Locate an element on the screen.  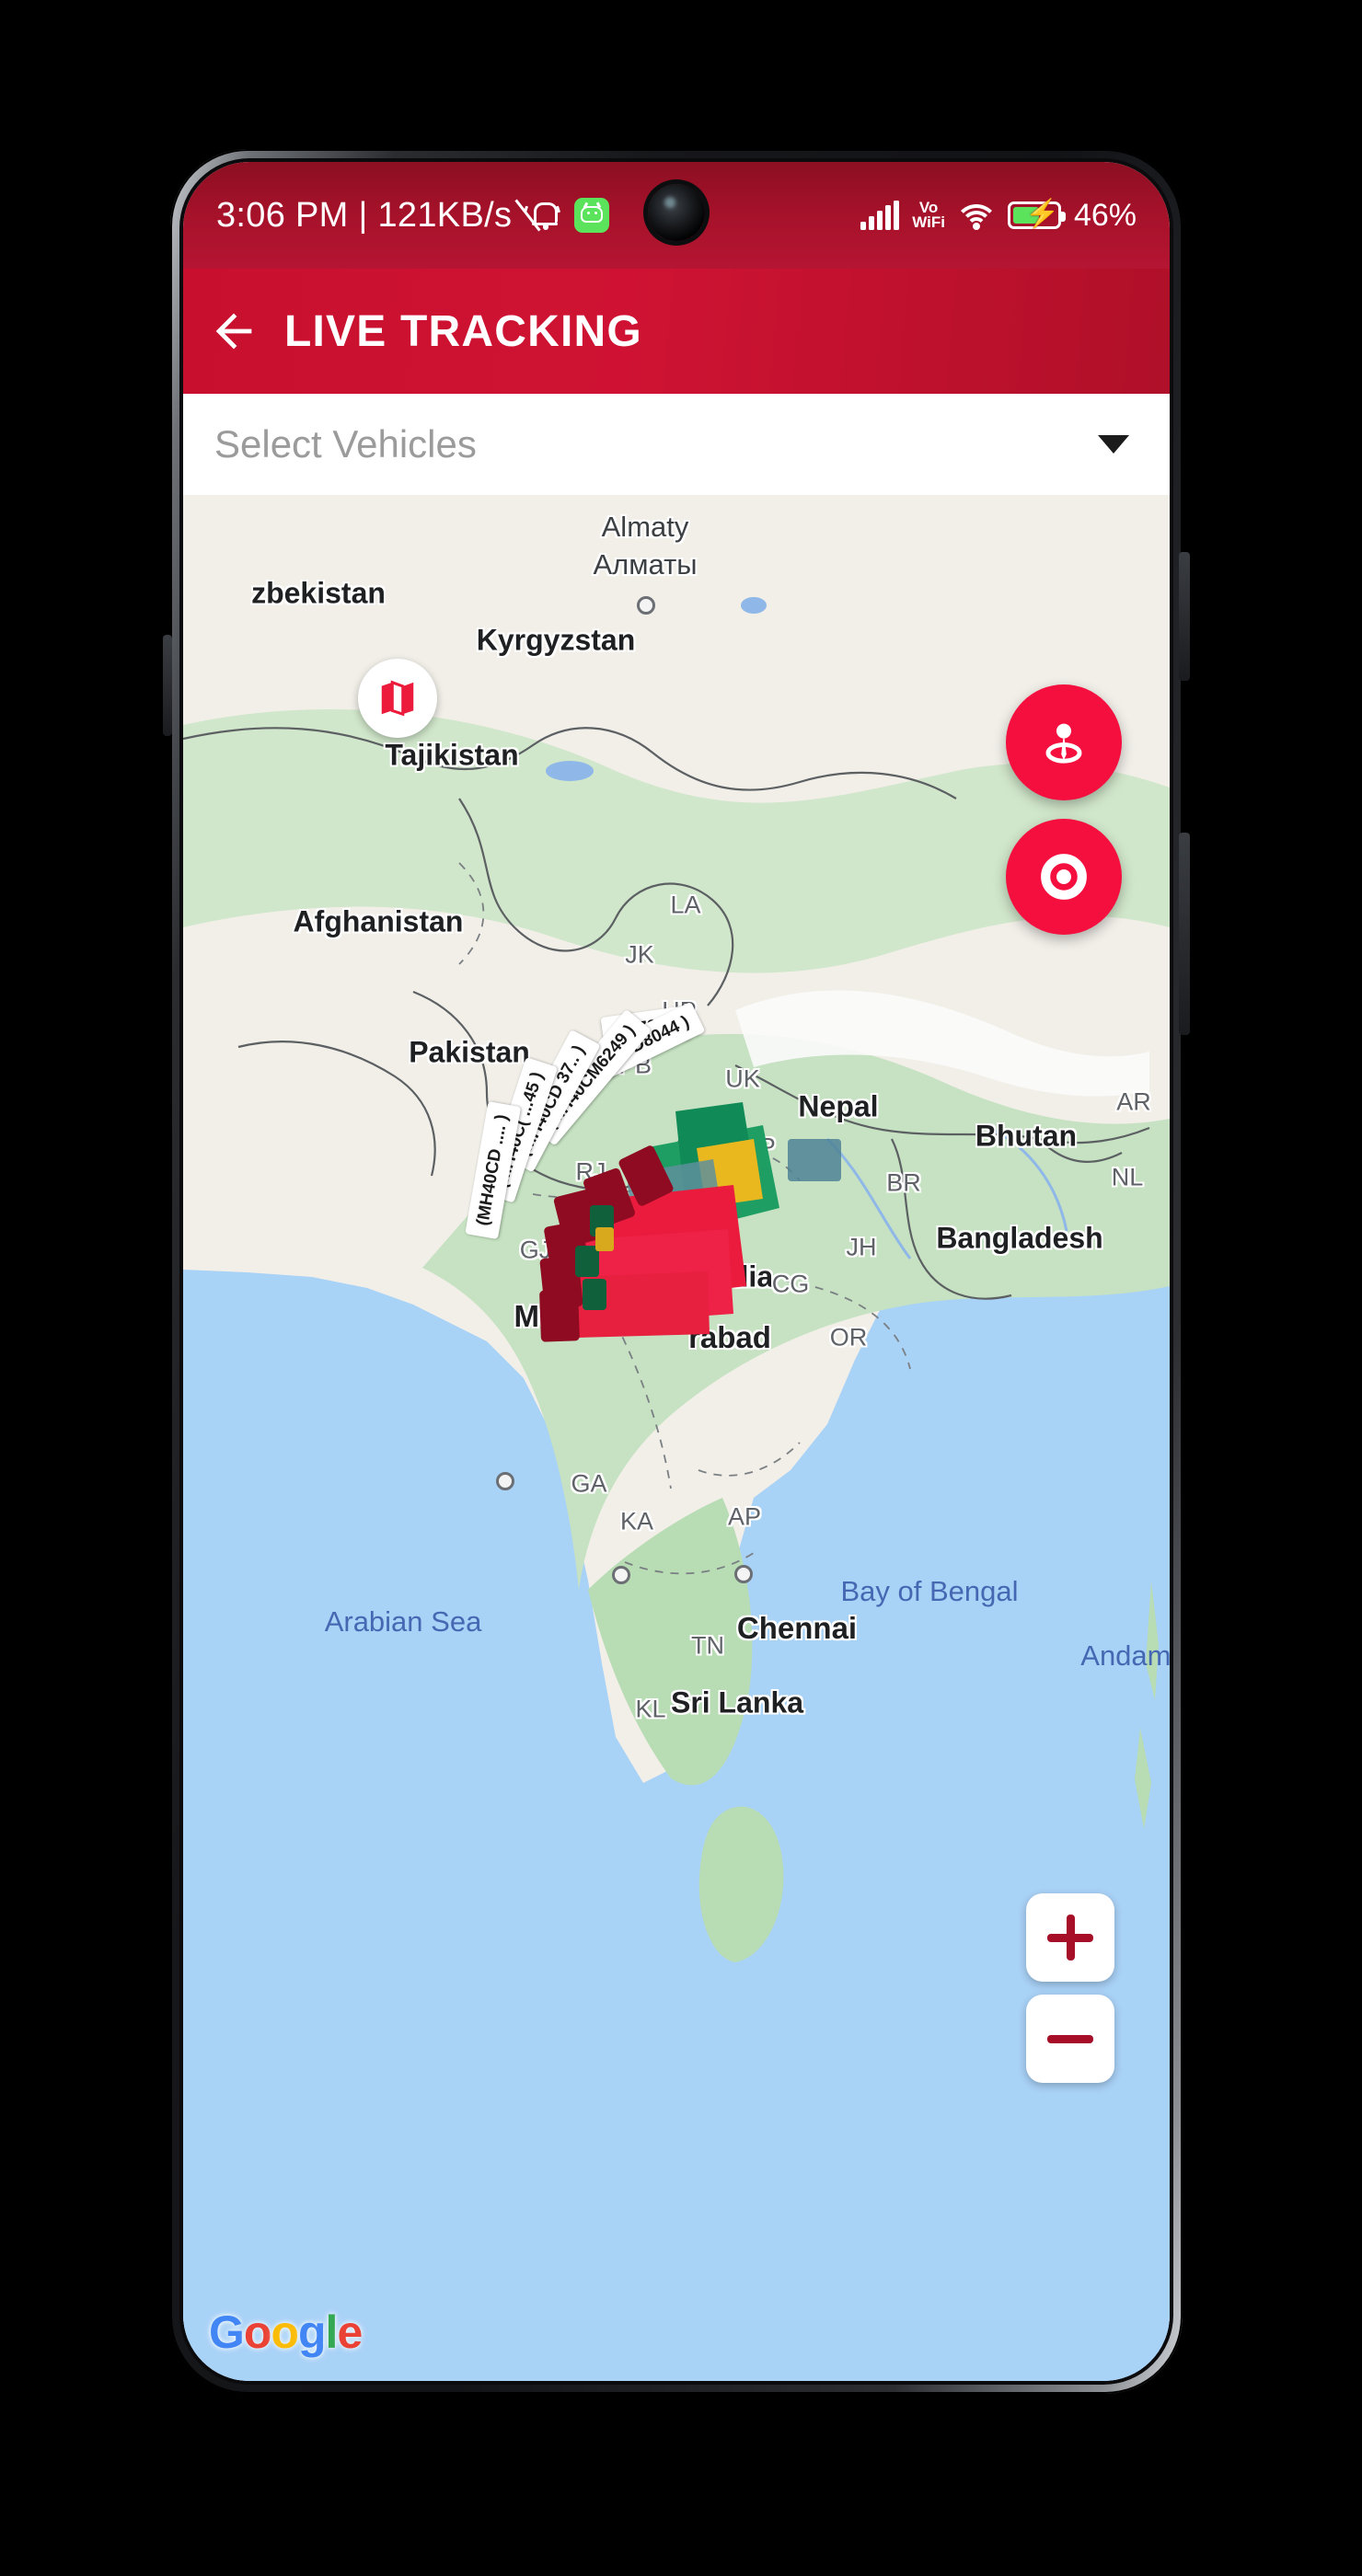
minus-icon is located at coordinates (1070, 2039).